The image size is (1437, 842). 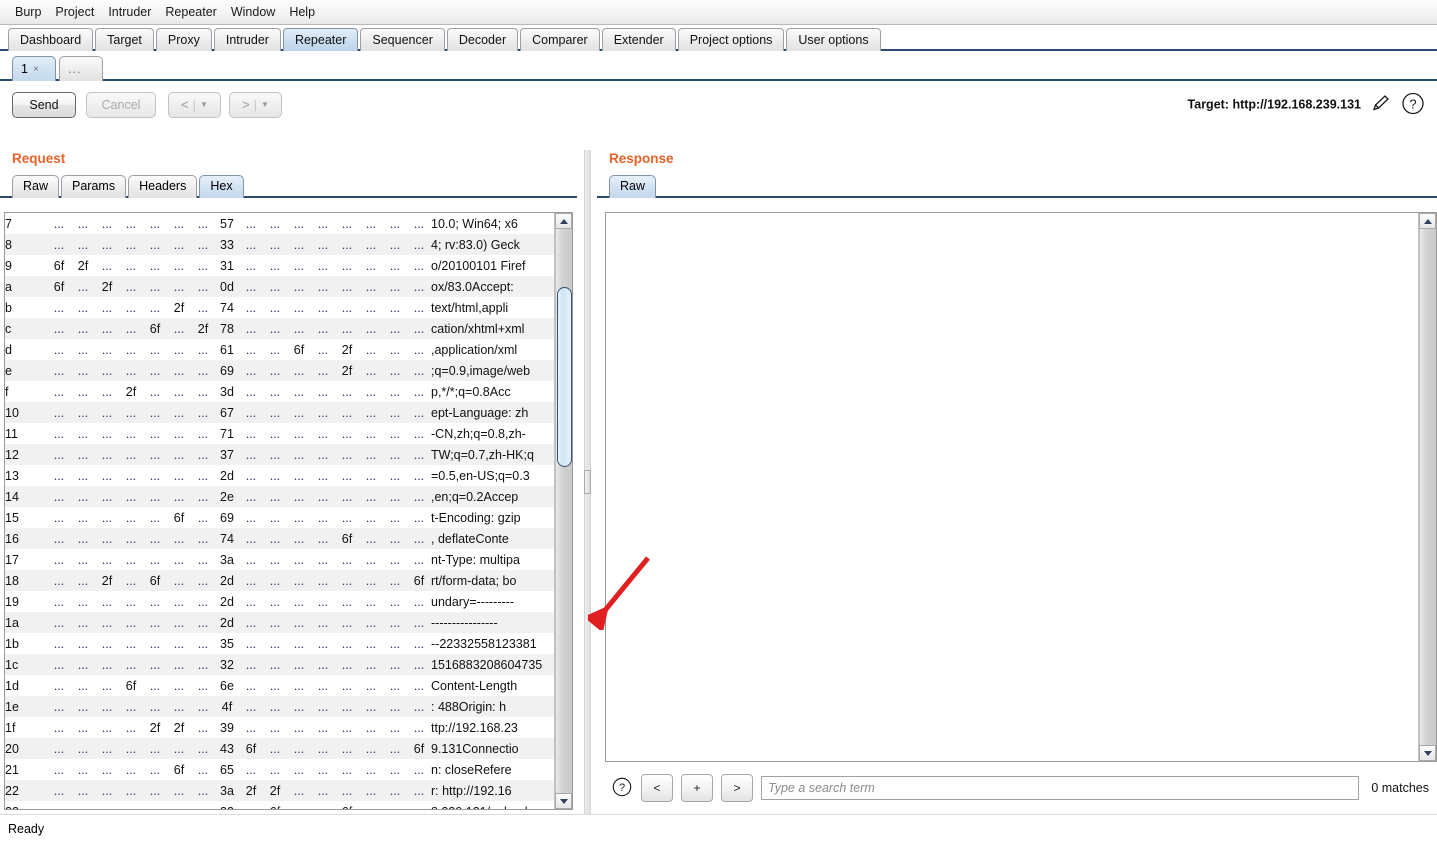 I want to click on hex-byte-cell: 2e, so click(x=227, y=496).